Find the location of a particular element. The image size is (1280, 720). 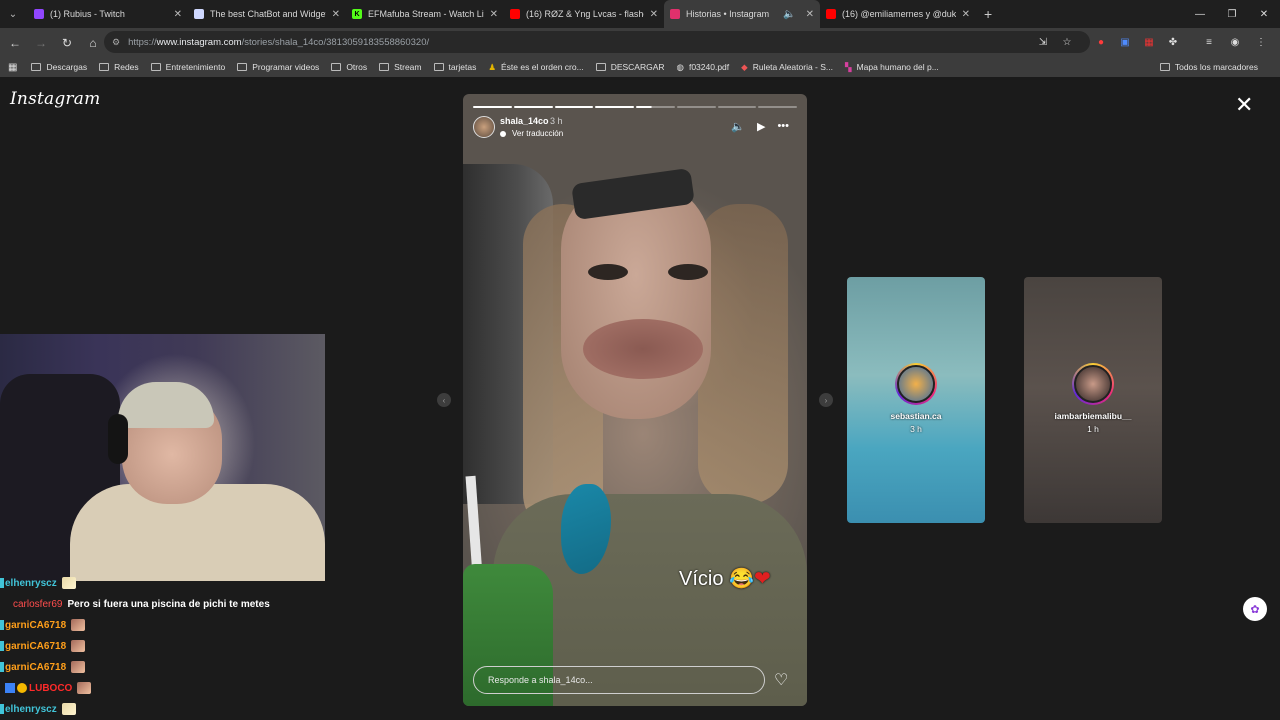

youtube-icon is located at coordinates (831, 14).